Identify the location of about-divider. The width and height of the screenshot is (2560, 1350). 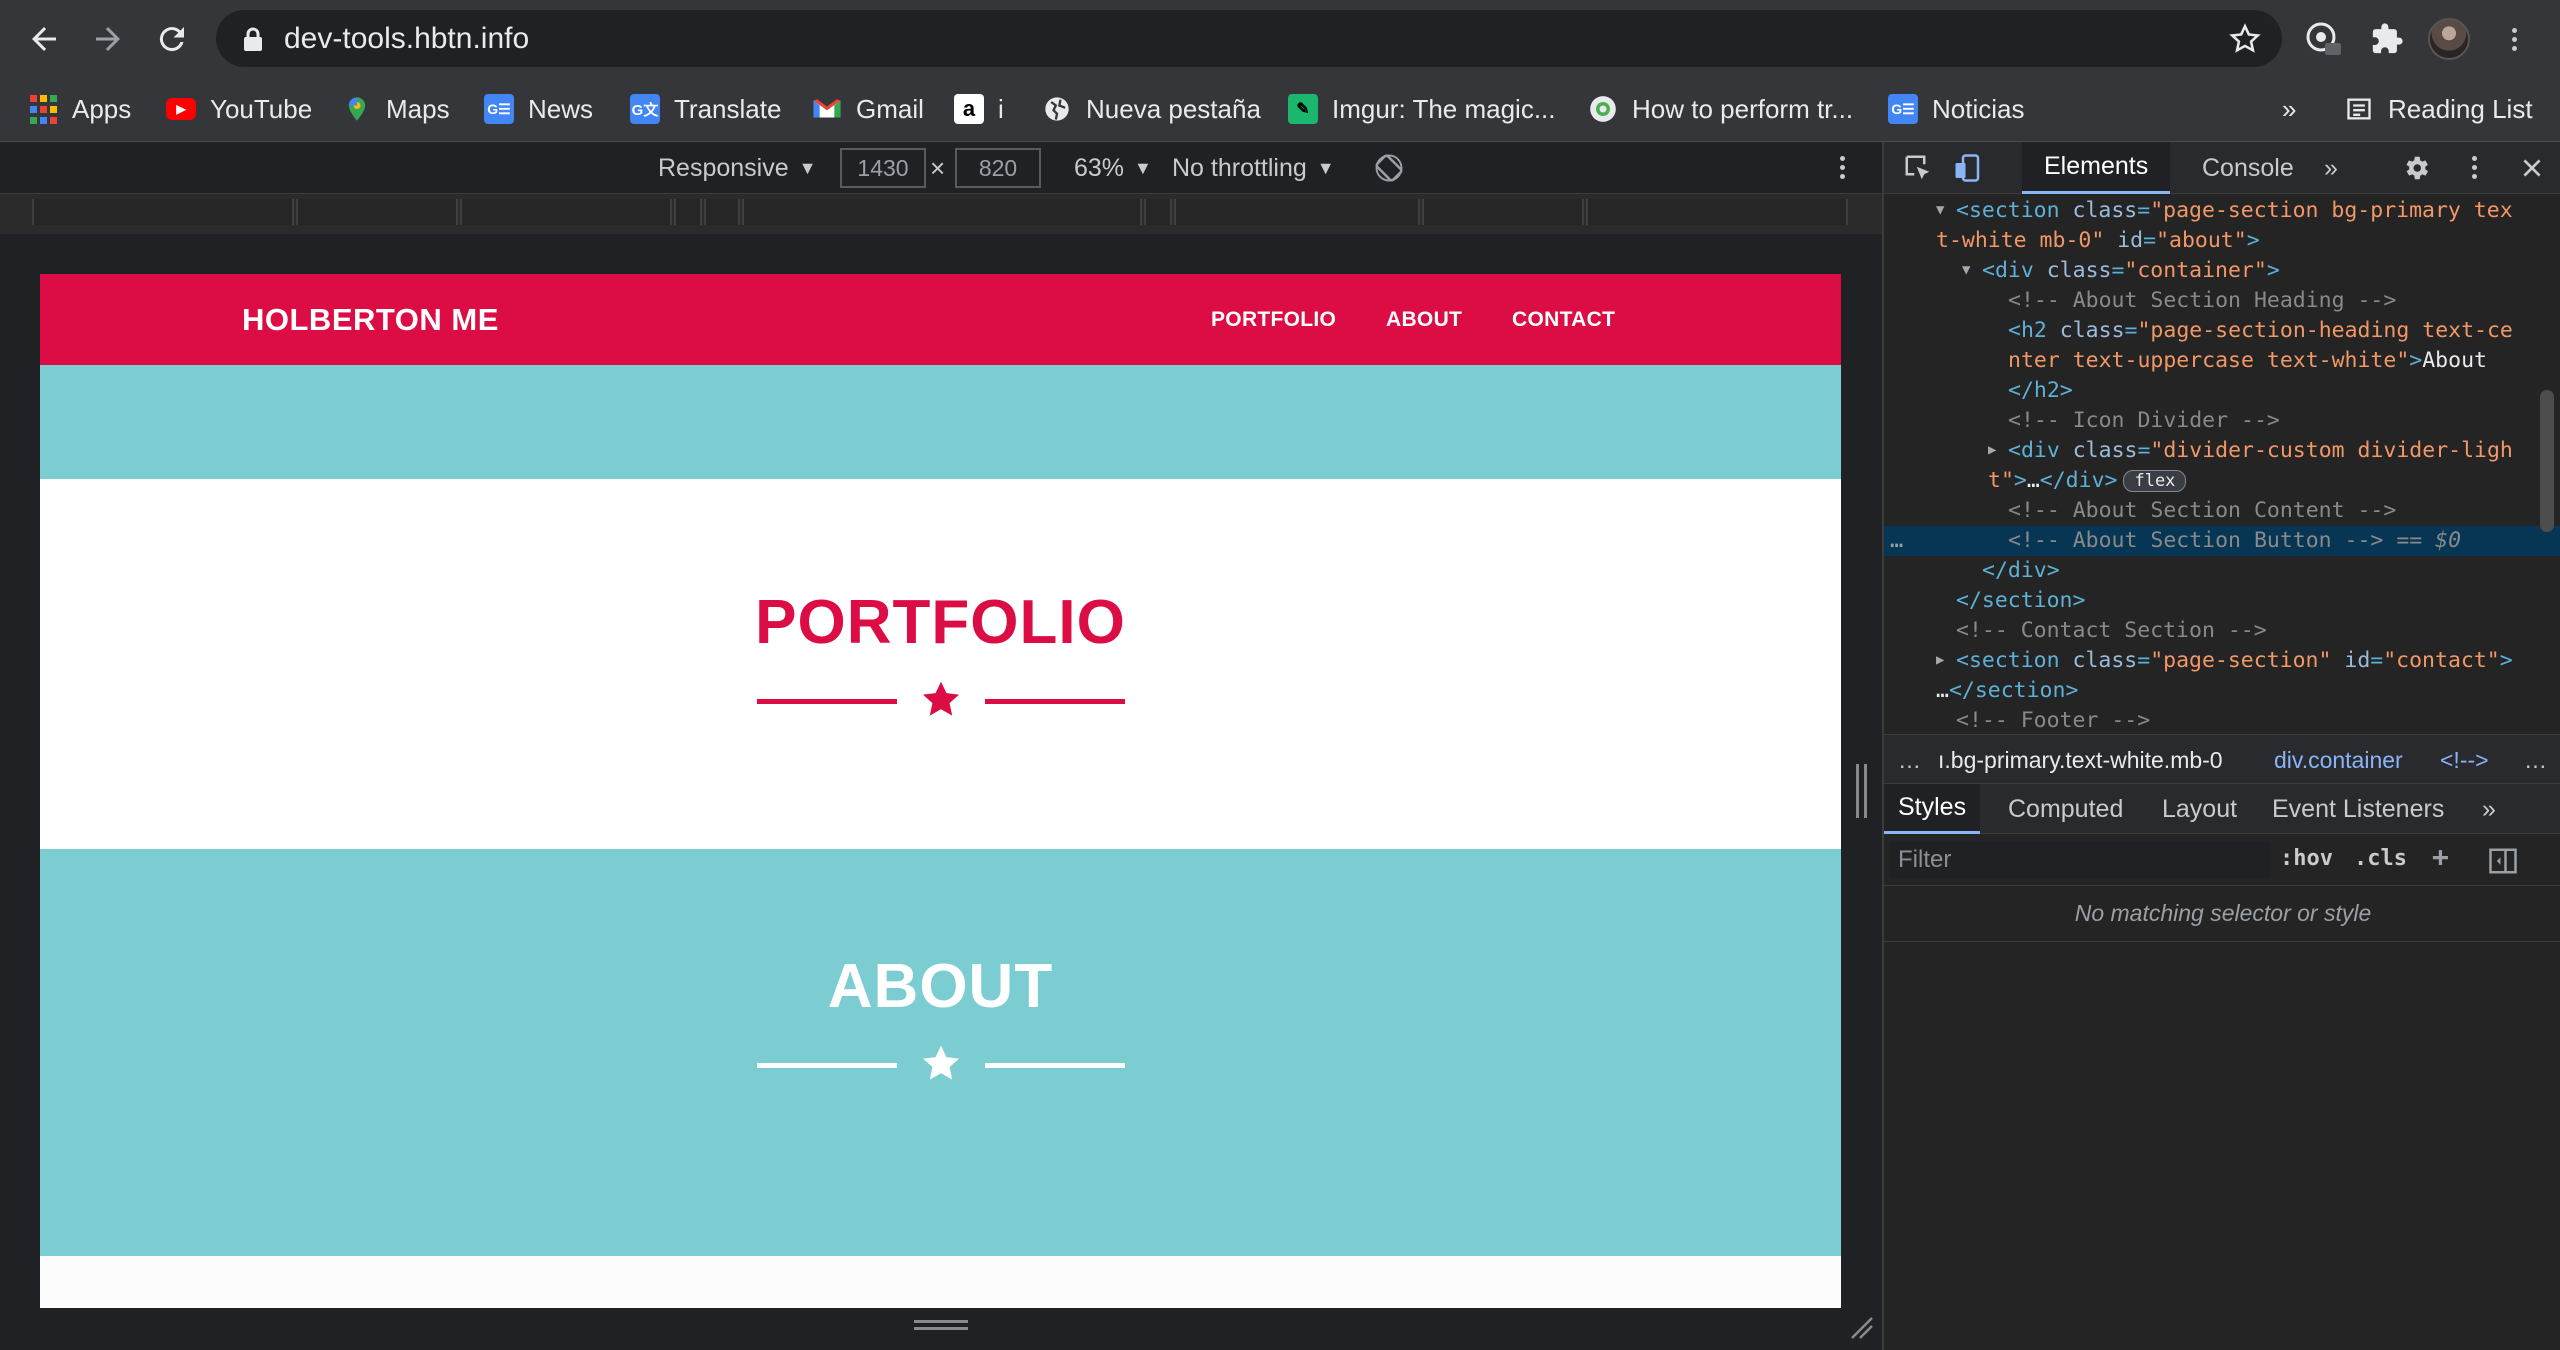
(941, 1065).